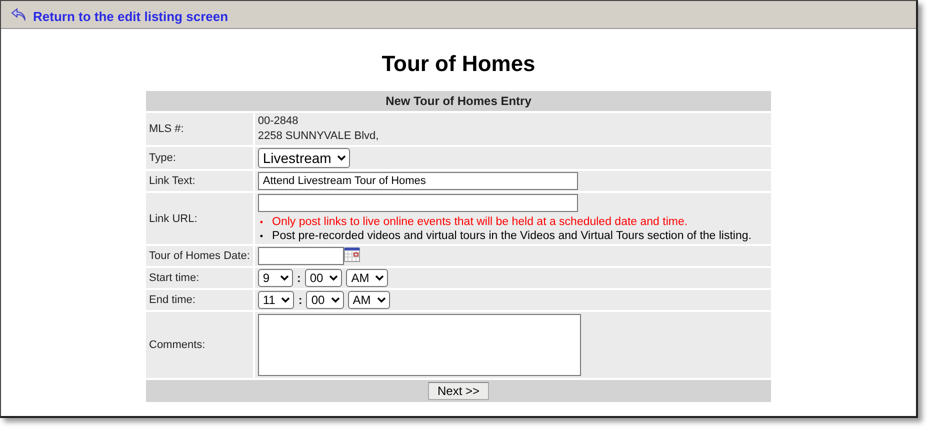 This screenshot has width=932, height=433. I want to click on back-arrow-icon, so click(19, 15).